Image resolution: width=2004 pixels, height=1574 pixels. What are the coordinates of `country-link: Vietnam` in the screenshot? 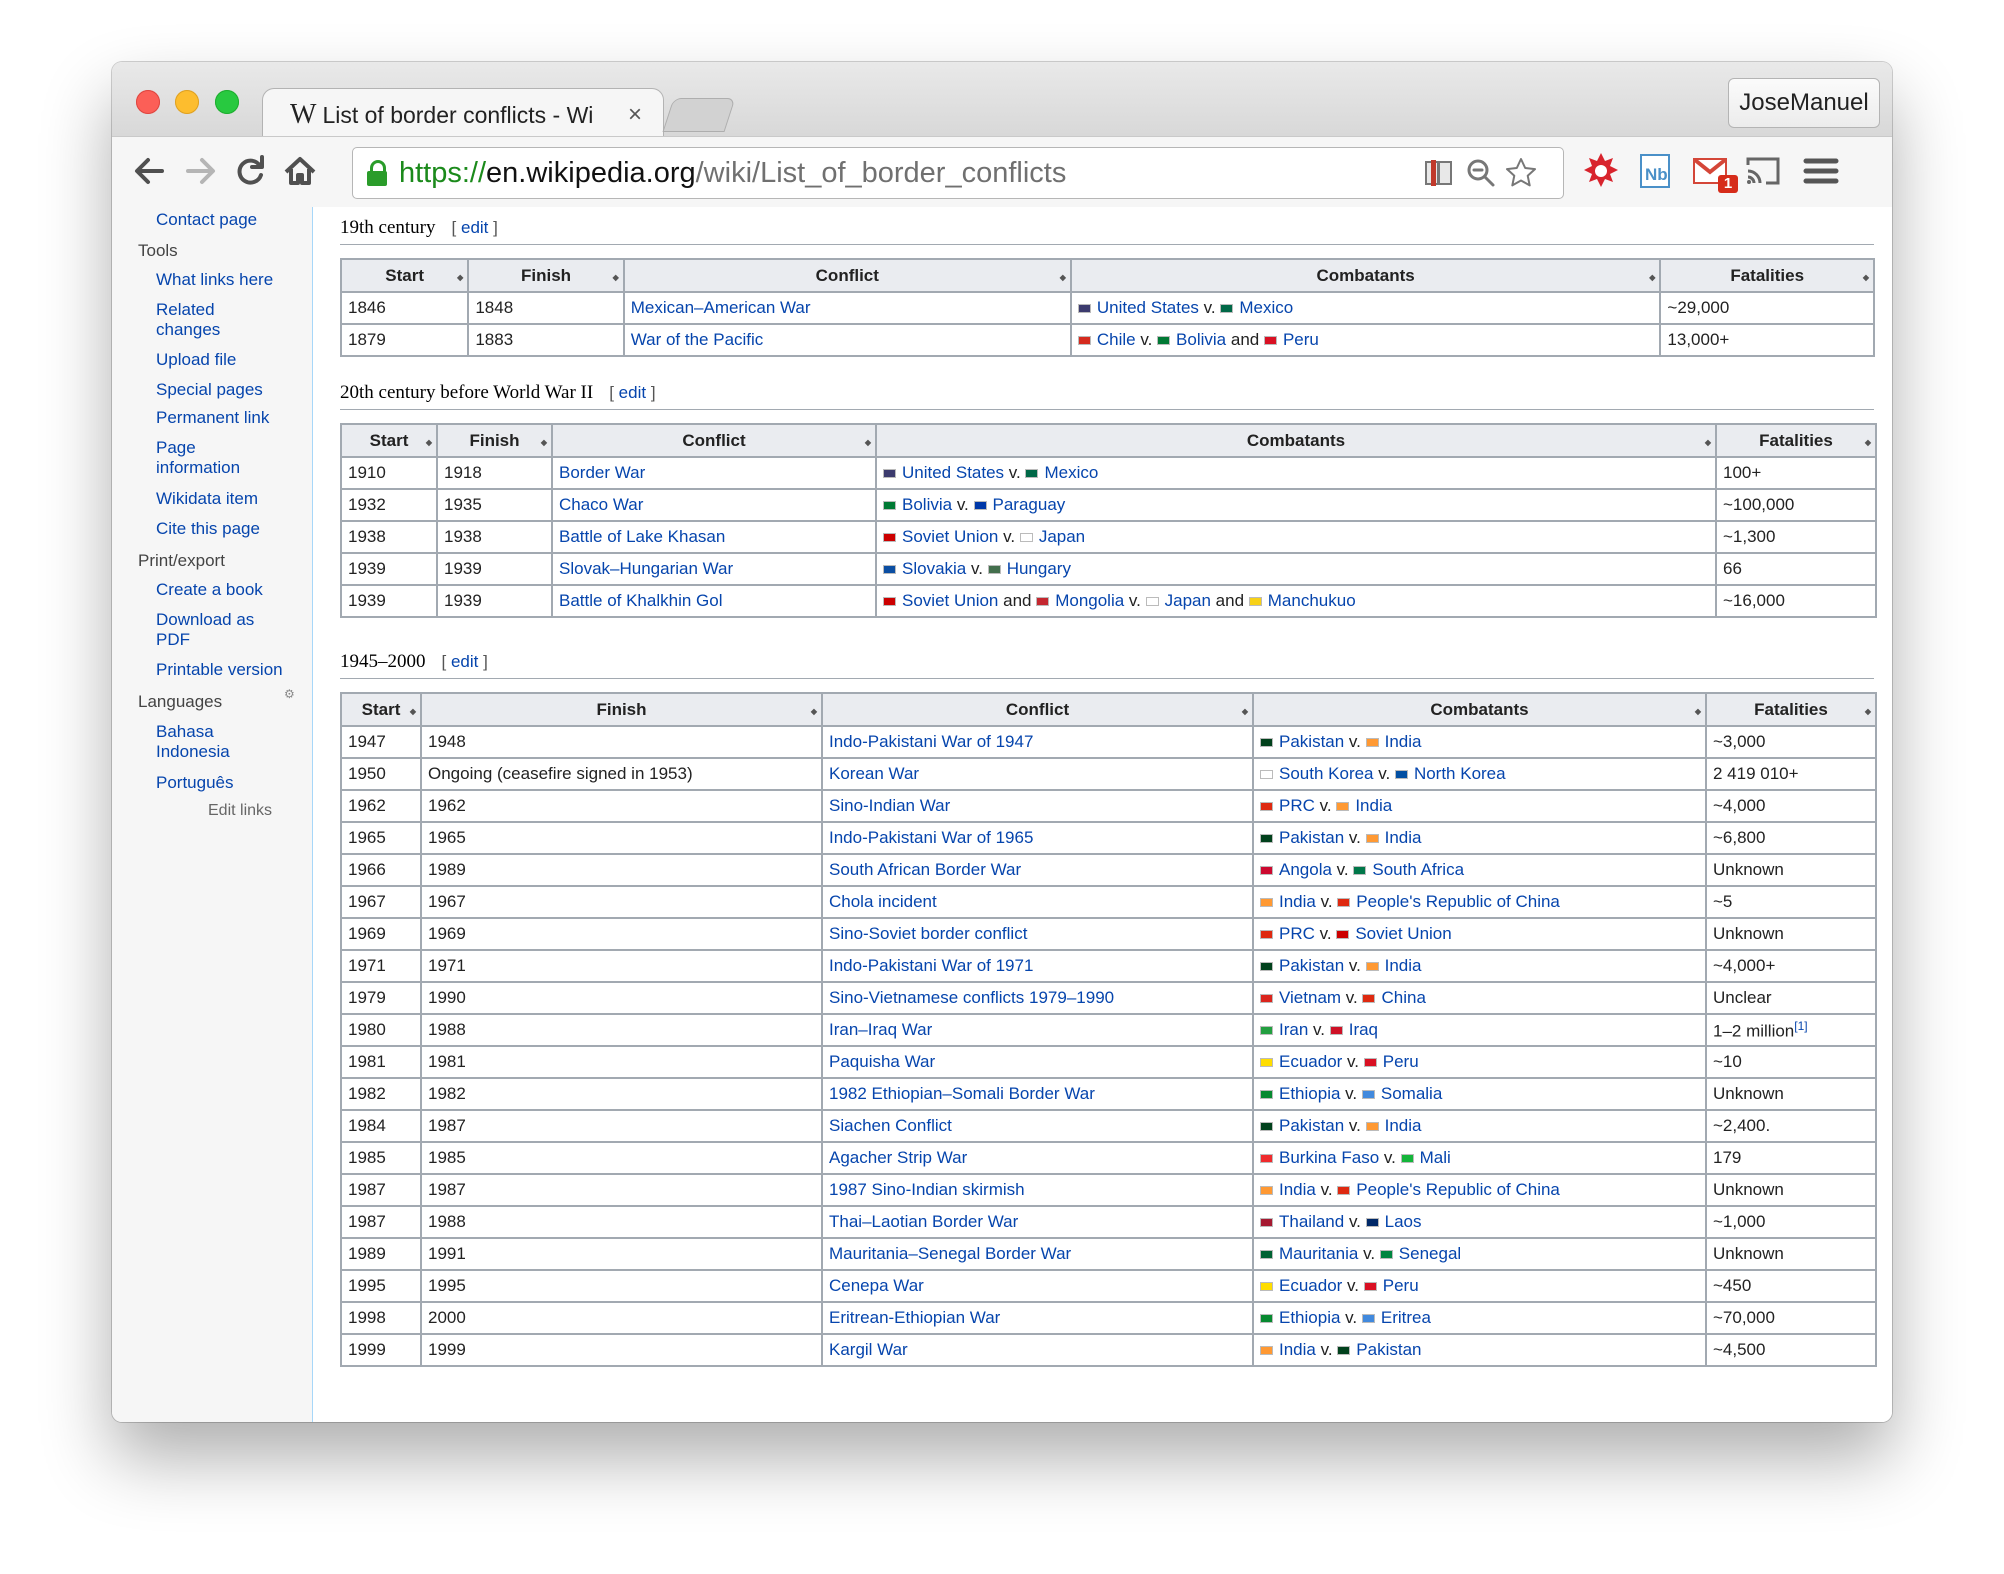 It's located at (1310, 997).